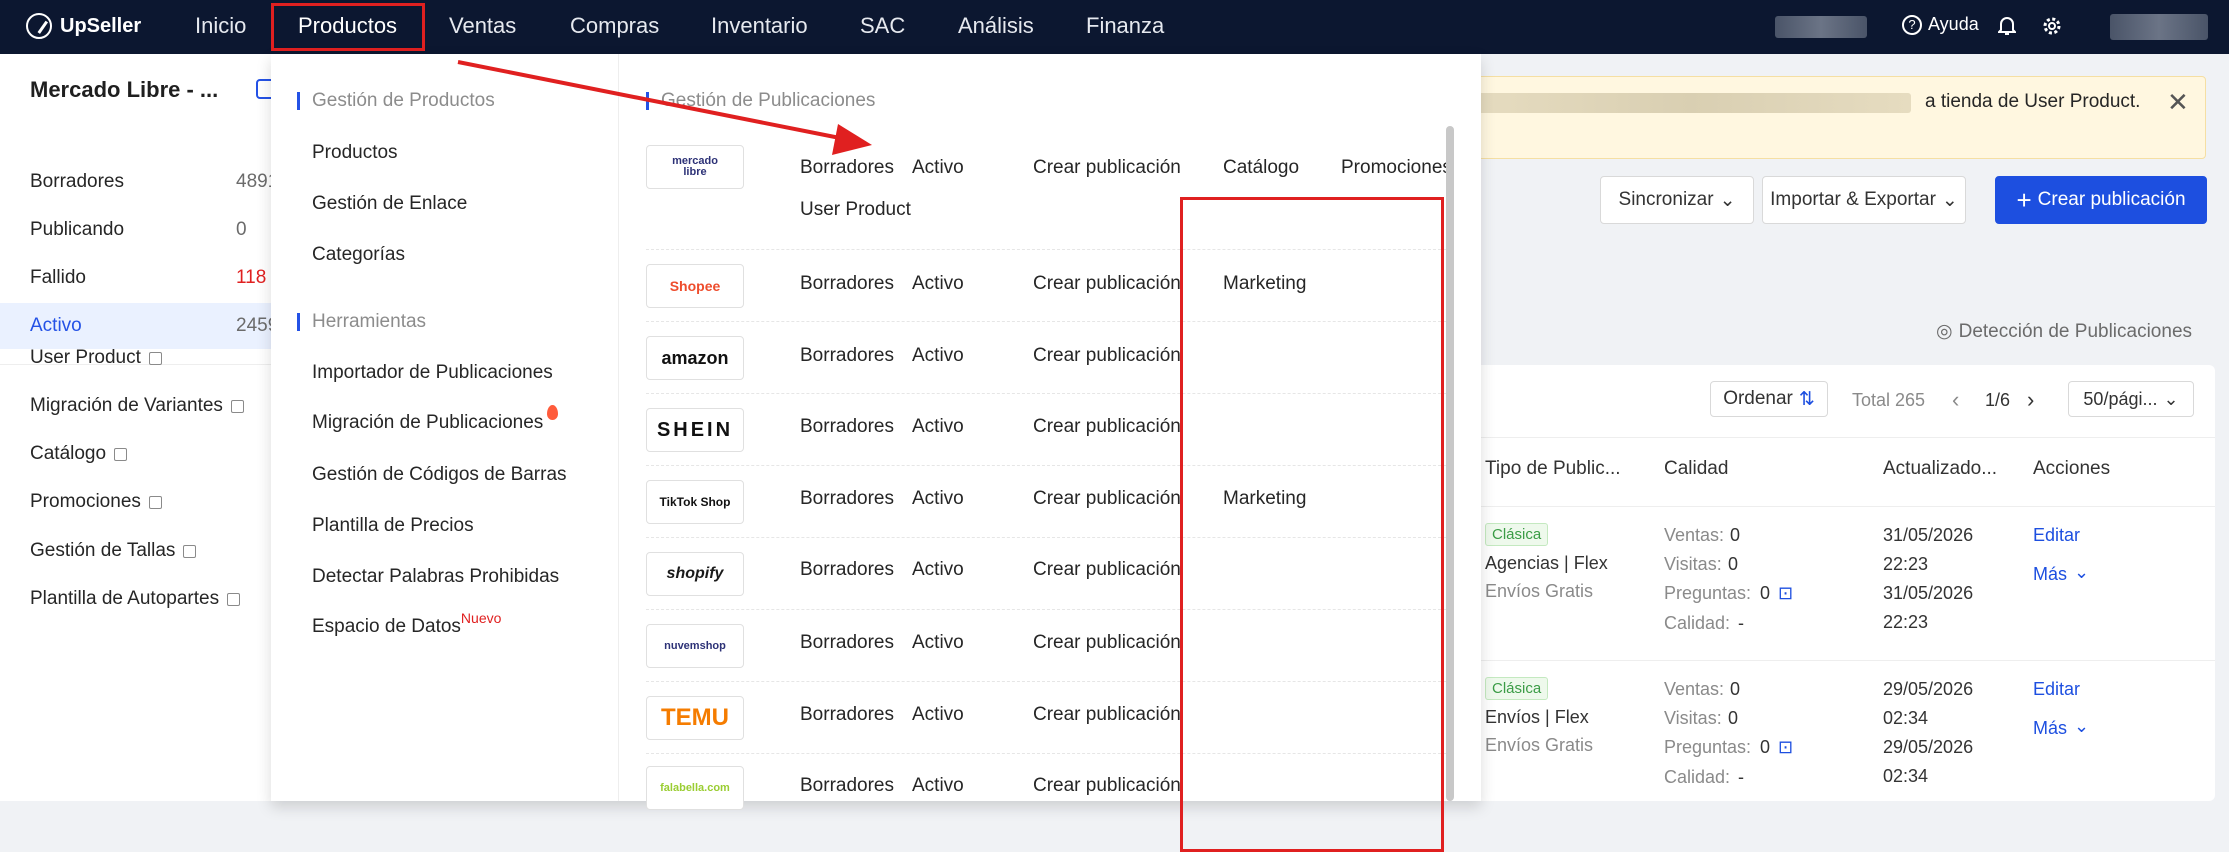  Describe the element at coordinates (1537, 717) in the screenshot. I see `shipping-type: Envíos | Flex` at that location.